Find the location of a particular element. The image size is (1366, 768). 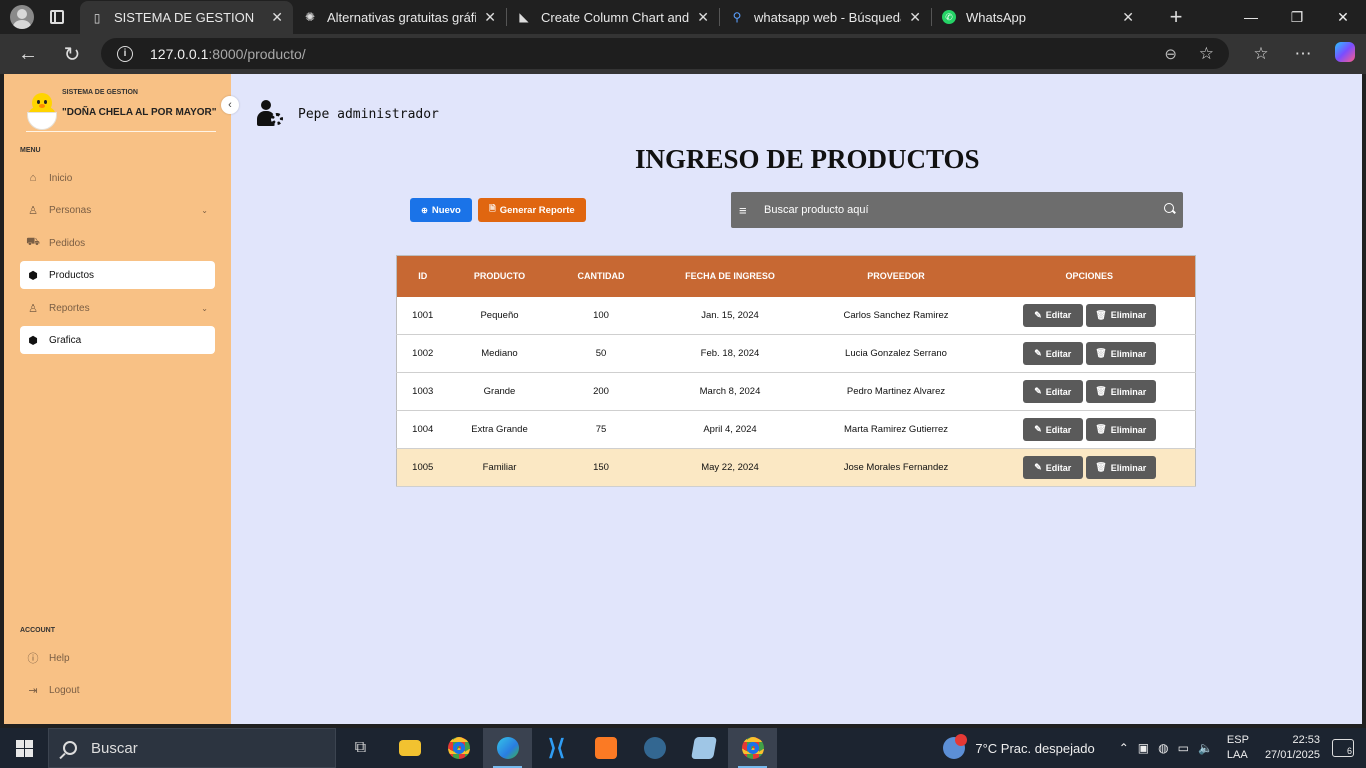

sidebar-item-productos: ⬢ Productos is located at coordinates (117, 275).